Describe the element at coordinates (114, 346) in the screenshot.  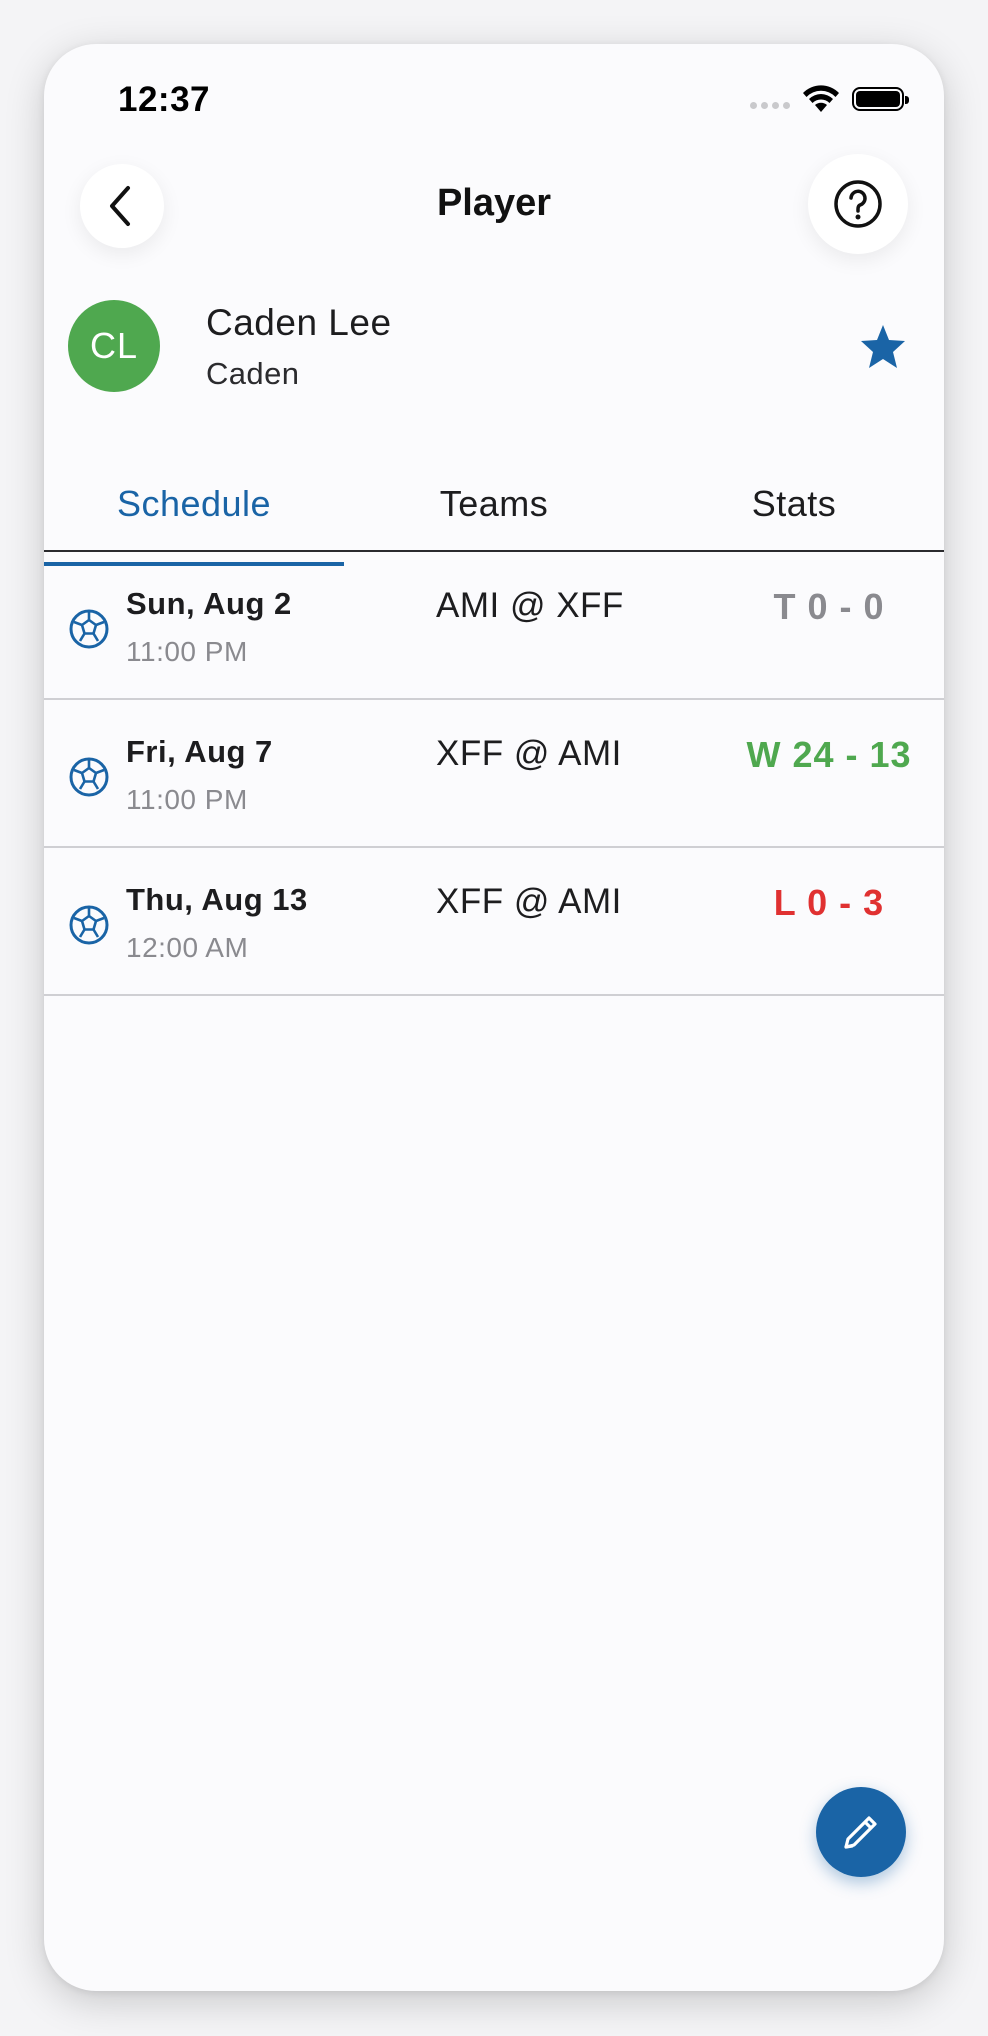
I see `avatar: CL` at that location.